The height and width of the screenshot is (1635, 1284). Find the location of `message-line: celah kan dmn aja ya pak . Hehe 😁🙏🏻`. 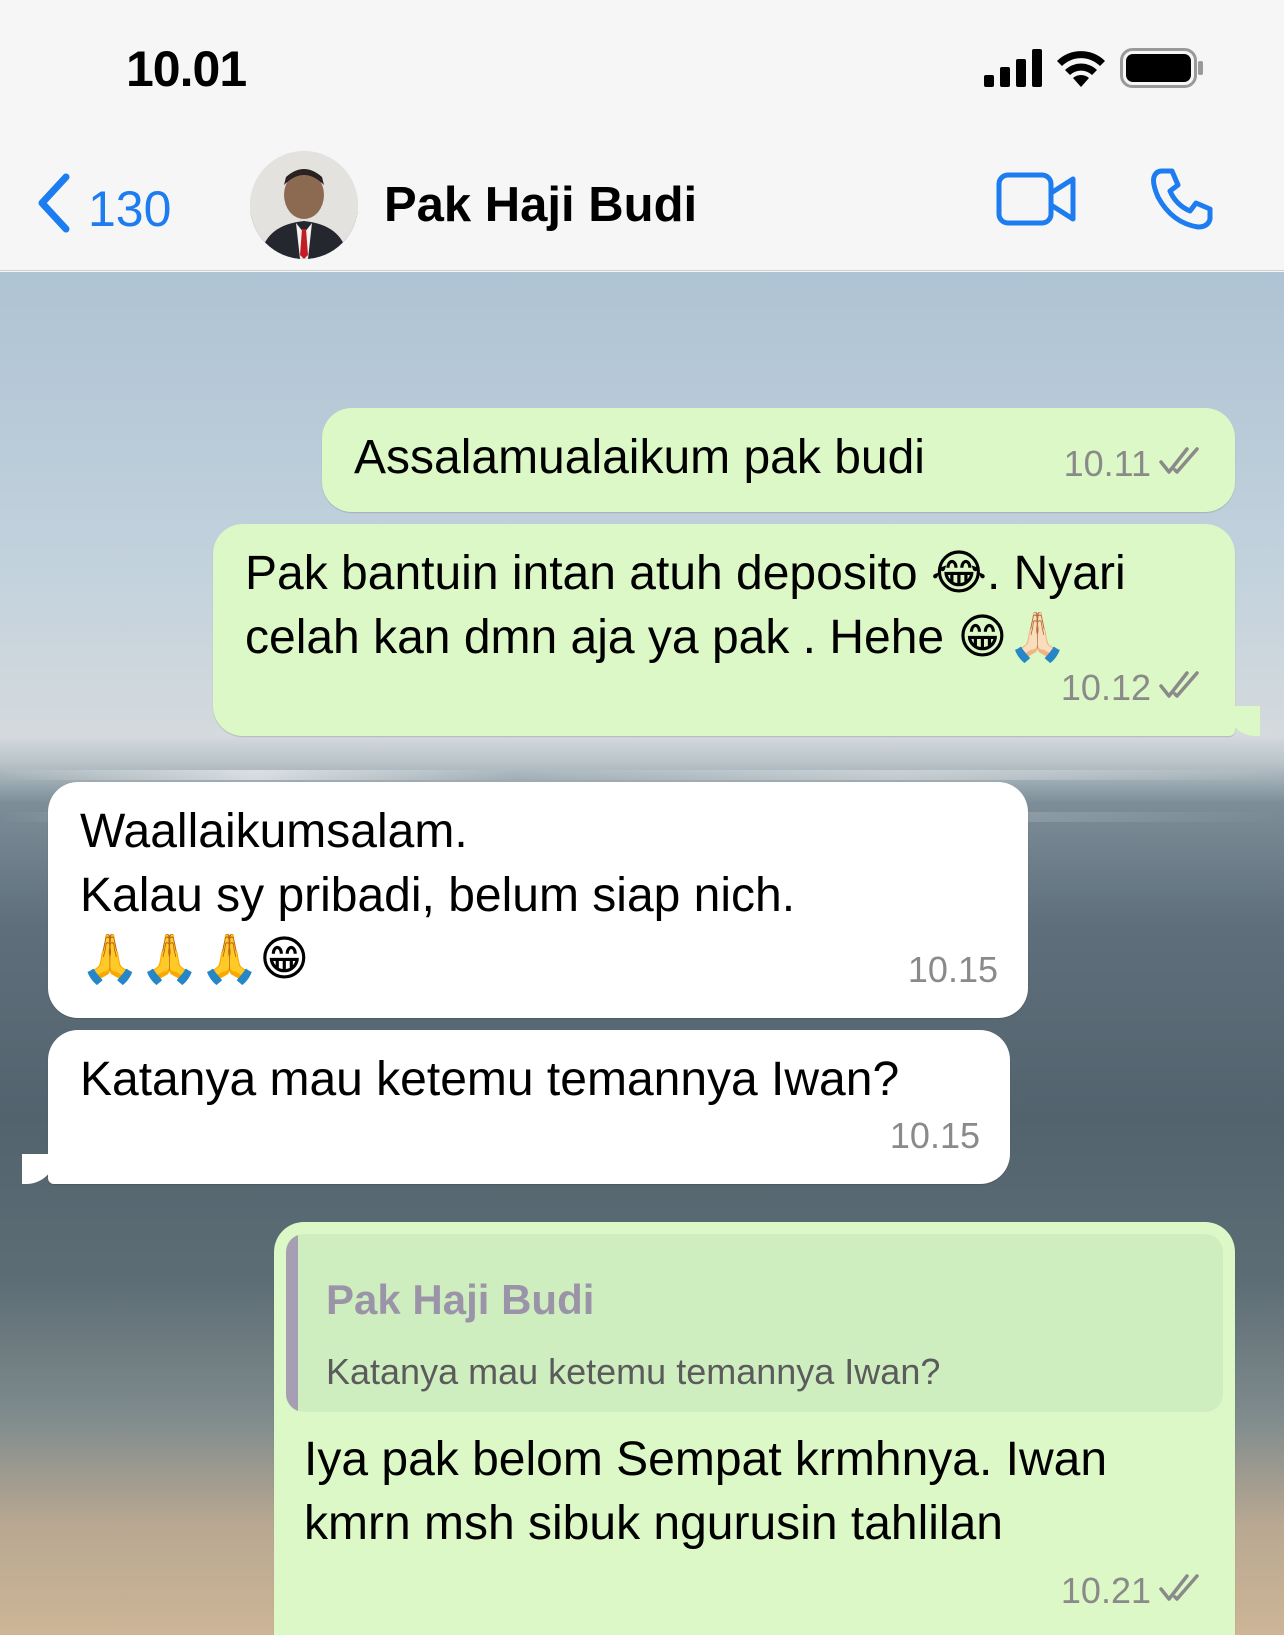

message-line: celah kan dmn aja ya pak . Hehe 😁🙏🏻 is located at coordinates (656, 637).